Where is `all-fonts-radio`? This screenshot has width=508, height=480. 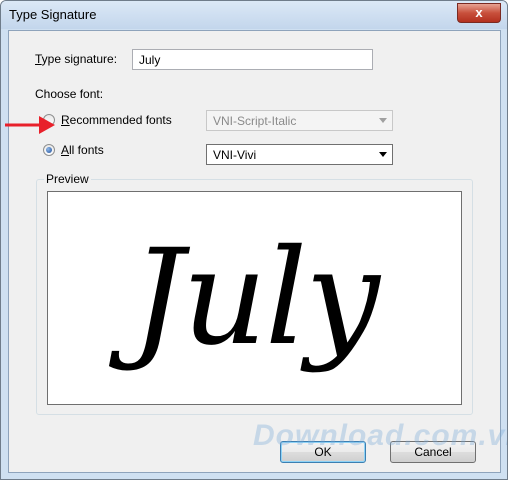
all-fonts-radio is located at coordinates (49, 150).